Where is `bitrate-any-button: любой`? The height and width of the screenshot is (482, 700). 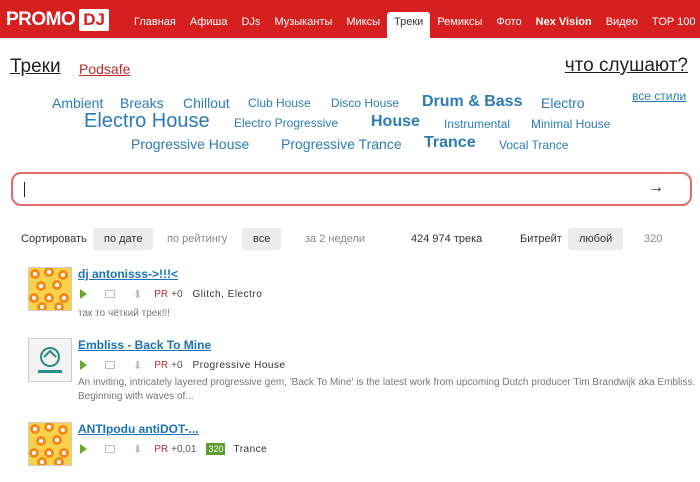
bitrate-any-button: любой is located at coordinates (596, 239).